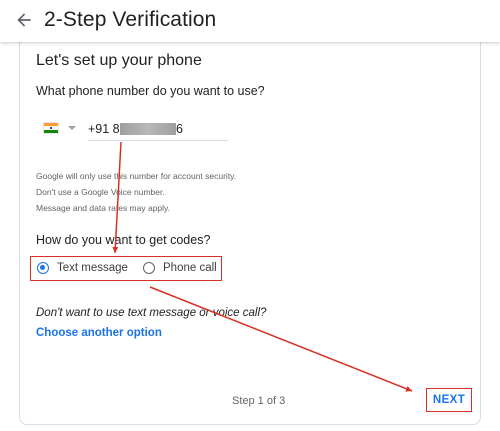  What do you see at coordinates (51, 128) in the screenshot?
I see `india-flag-icon` at bounding box center [51, 128].